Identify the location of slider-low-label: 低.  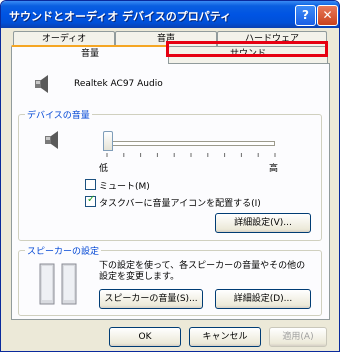
(104, 169).